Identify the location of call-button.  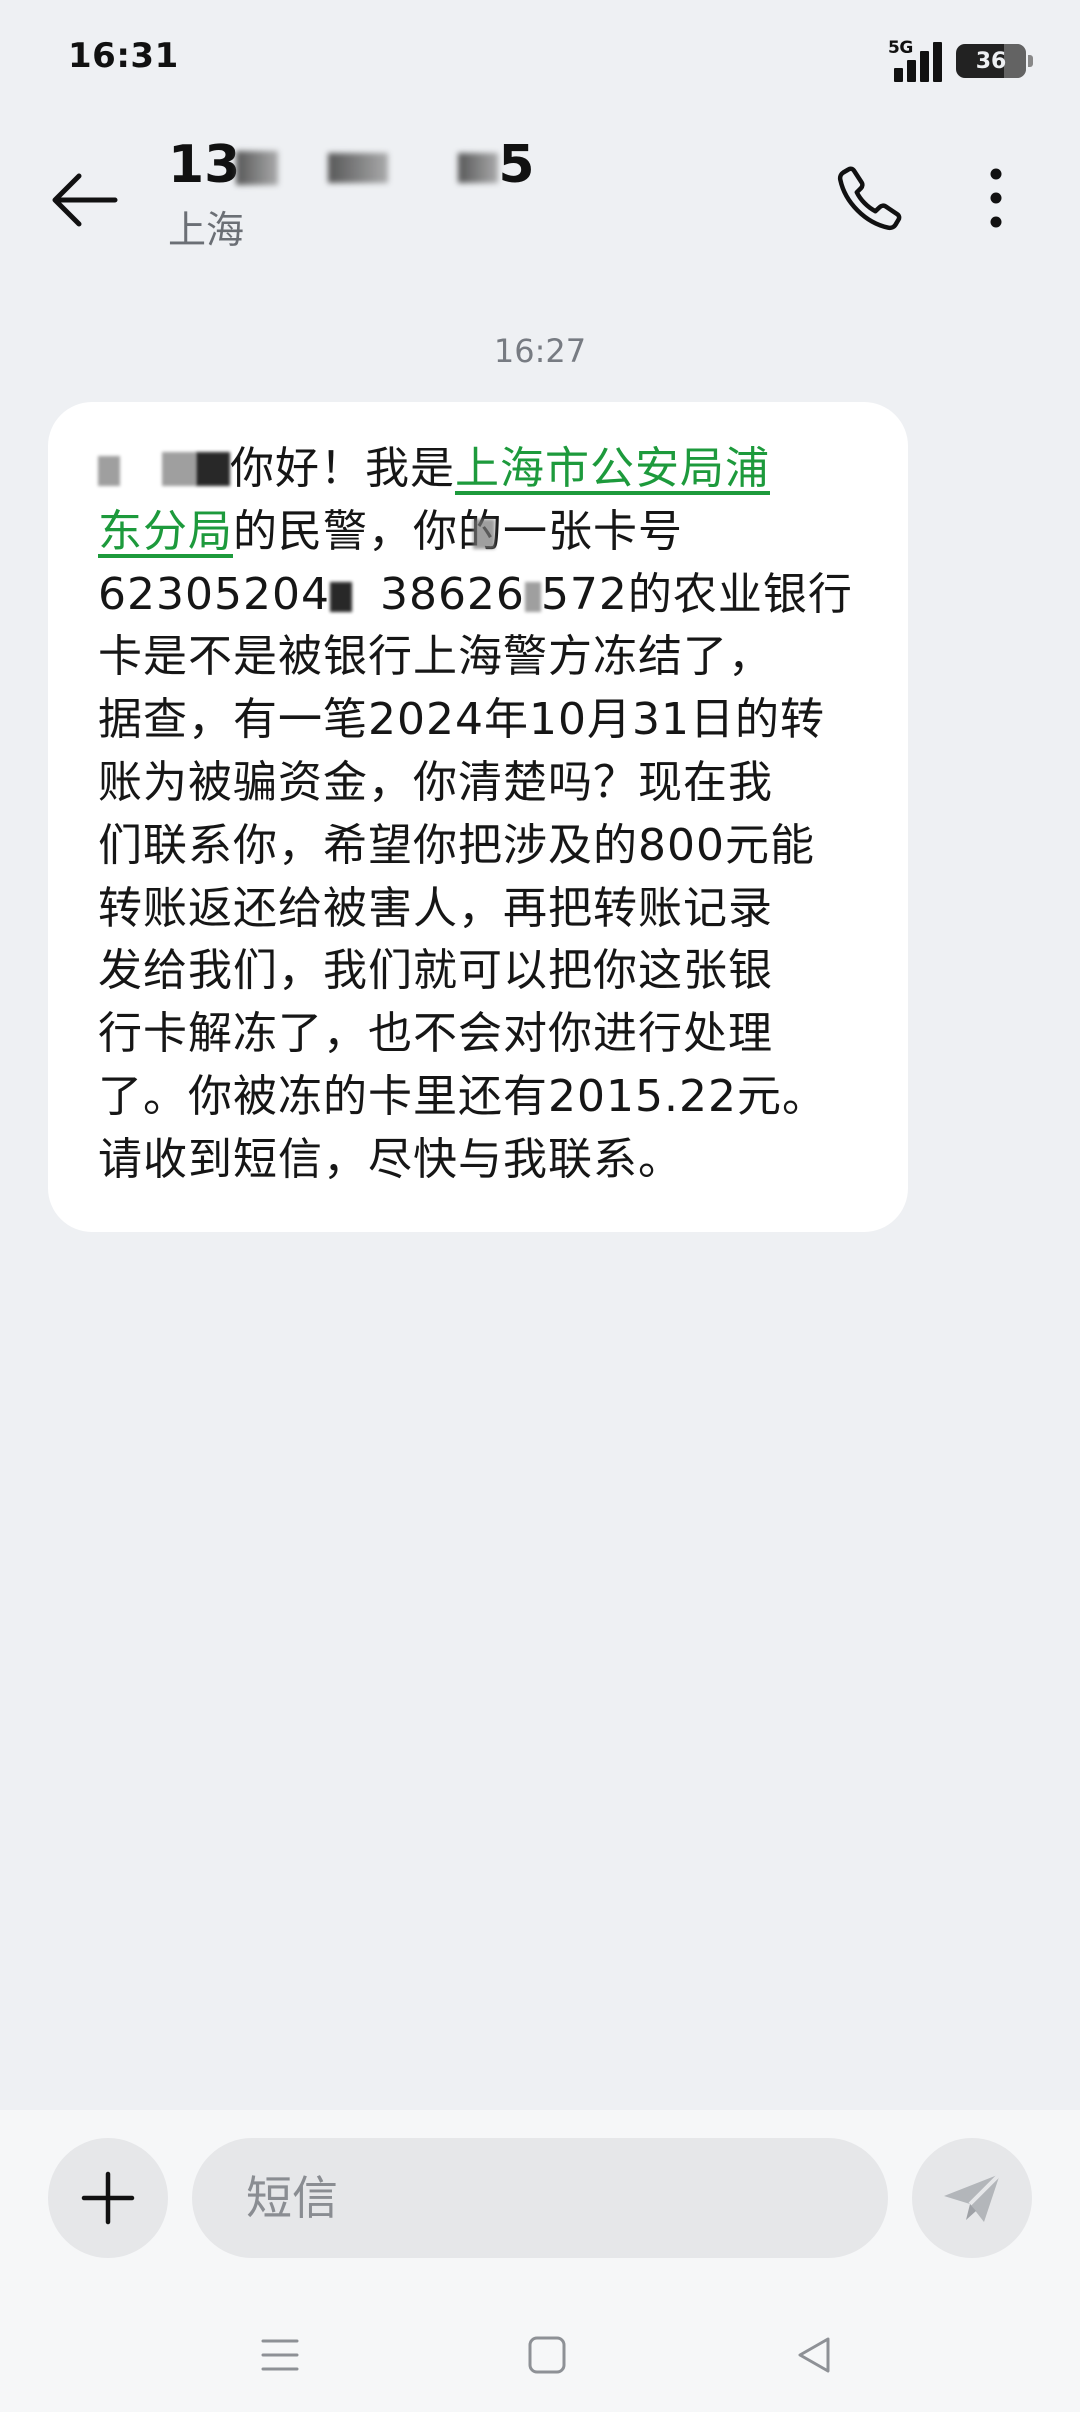
(870, 198).